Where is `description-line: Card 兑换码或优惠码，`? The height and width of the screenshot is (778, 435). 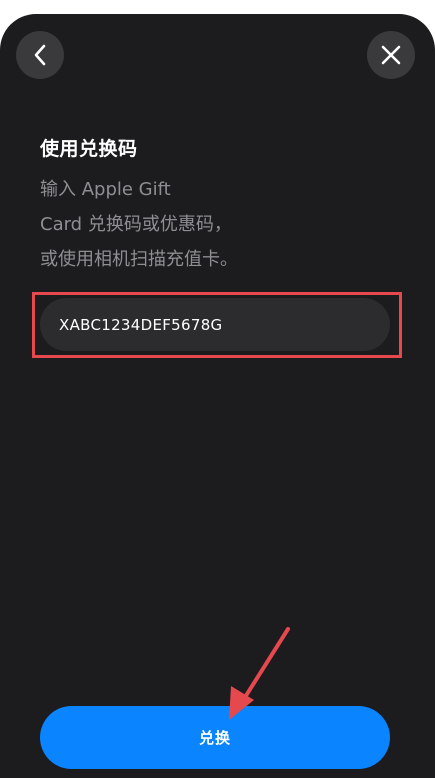 description-line: Card 兑换码或优惠码， is located at coordinates (136, 224).